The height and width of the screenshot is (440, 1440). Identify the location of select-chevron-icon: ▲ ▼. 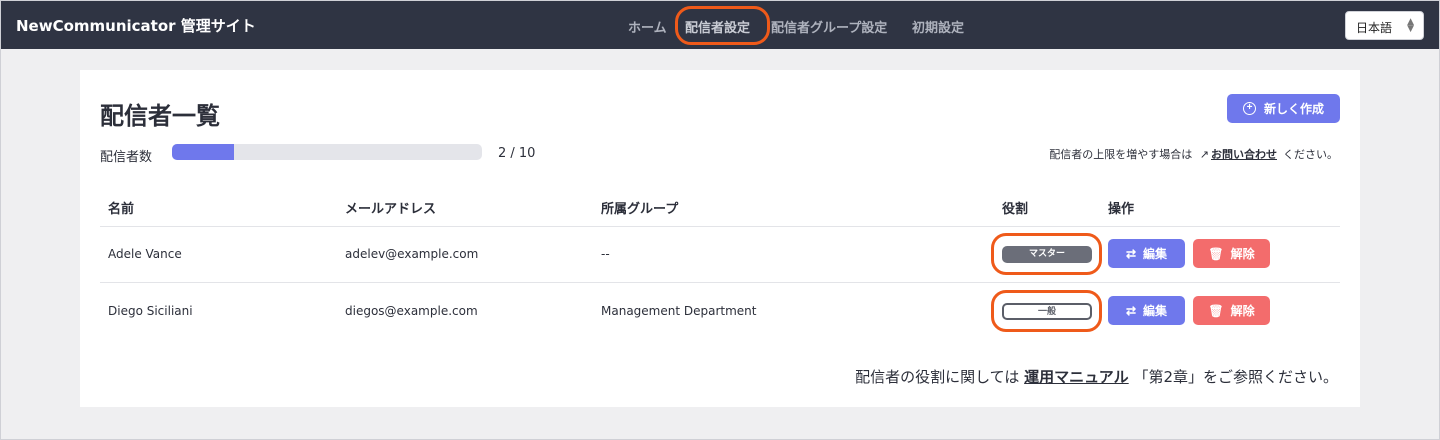
(1410, 25).